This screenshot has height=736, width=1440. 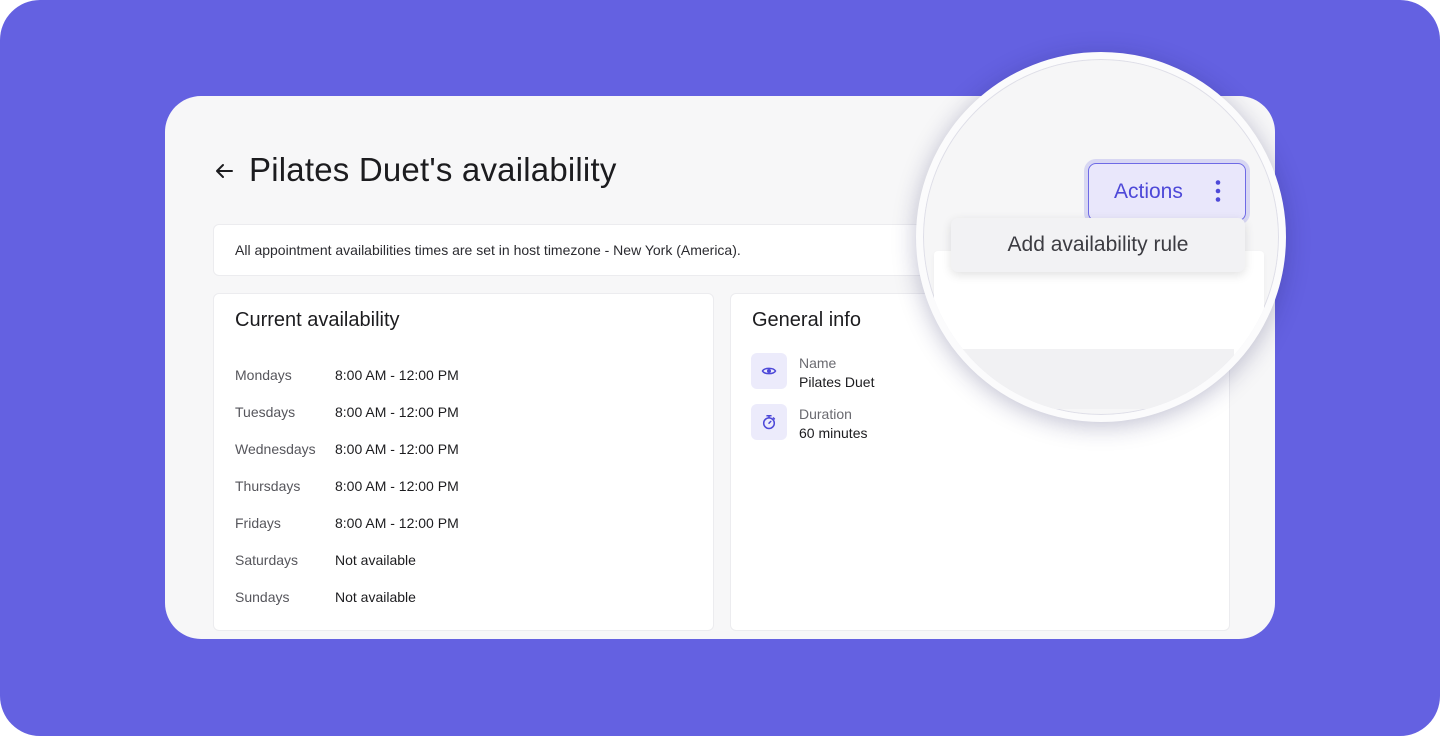 What do you see at coordinates (1084, 379) in the screenshot?
I see `magnified-panel-strip` at bounding box center [1084, 379].